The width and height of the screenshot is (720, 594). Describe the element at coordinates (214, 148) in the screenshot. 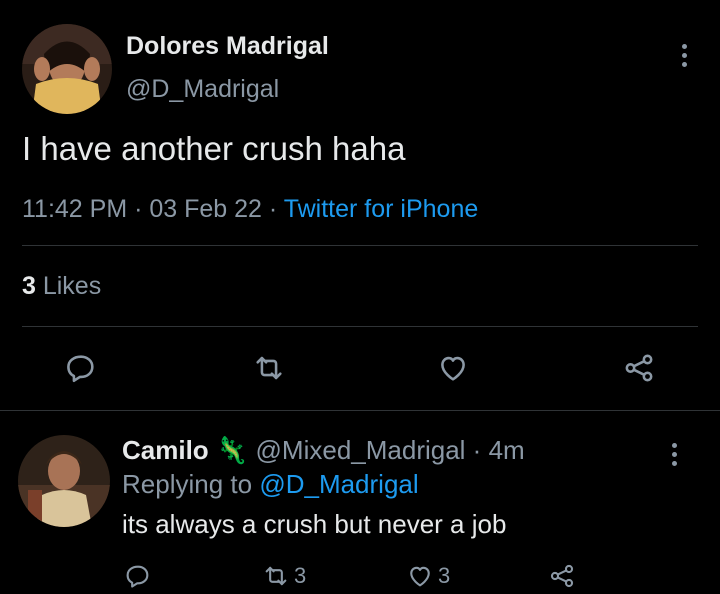

I see `tweet-text: I have another crush haha` at that location.